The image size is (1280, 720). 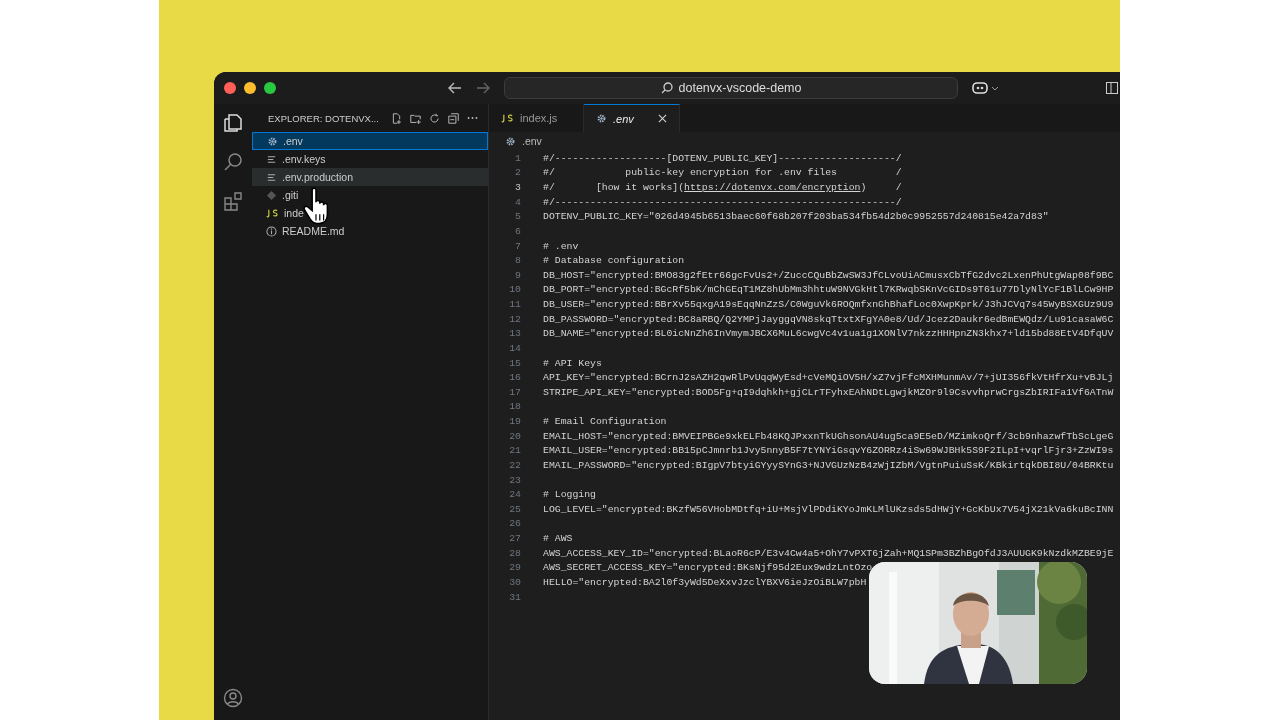 What do you see at coordinates (614, 261) in the screenshot?
I see `code-line: # Database configuration` at bounding box center [614, 261].